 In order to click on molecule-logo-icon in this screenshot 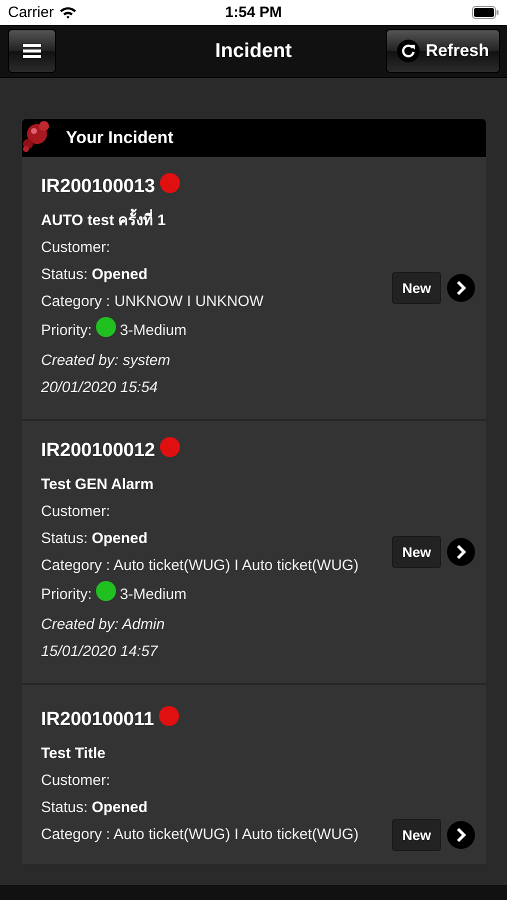, I will do `click(37, 136)`.